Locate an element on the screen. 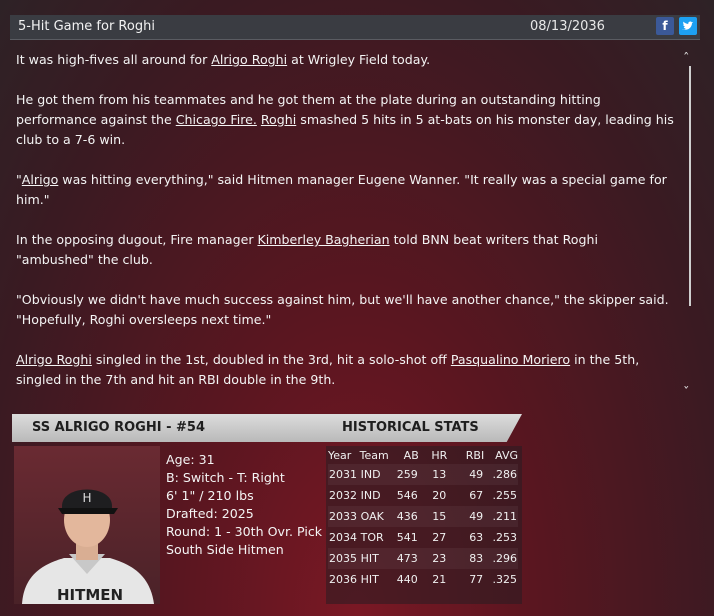 The image size is (714, 616). player-team: South Side Hitmen is located at coordinates (225, 549).